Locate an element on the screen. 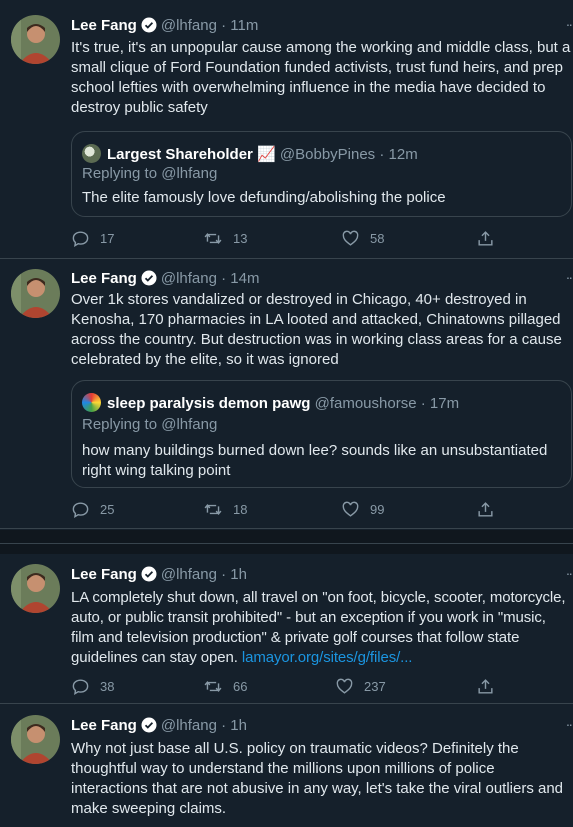 This screenshot has height=827, width=573. reply-count: 38 is located at coordinates (107, 686).